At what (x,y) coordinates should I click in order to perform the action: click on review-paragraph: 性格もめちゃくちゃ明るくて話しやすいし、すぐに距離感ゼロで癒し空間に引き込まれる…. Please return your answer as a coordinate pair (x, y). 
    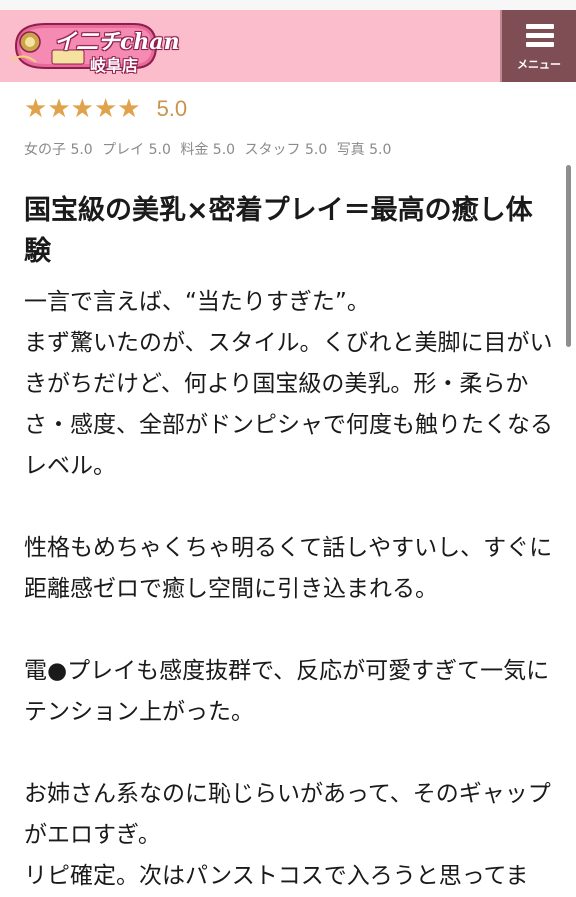
    Looking at the image, I should click on (288, 568).